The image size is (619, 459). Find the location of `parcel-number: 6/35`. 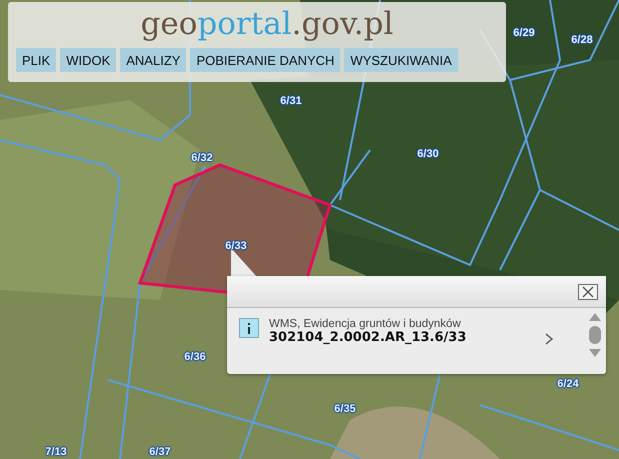

parcel-number: 6/35 is located at coordinates (345, 409).